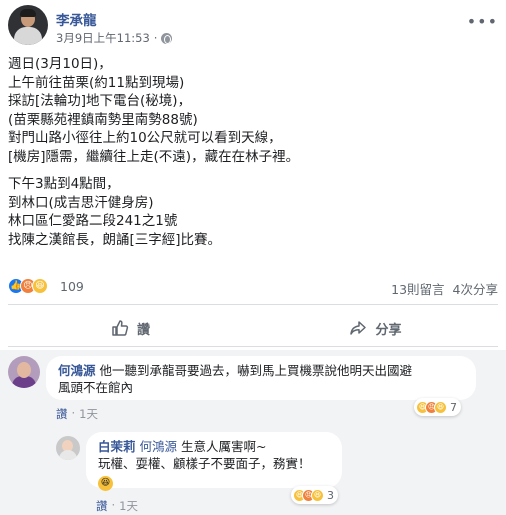  I want to click on post-line: [機房]隱需，繼續往上走(不遠)，藏在在林子裡。, so click(154, 156).